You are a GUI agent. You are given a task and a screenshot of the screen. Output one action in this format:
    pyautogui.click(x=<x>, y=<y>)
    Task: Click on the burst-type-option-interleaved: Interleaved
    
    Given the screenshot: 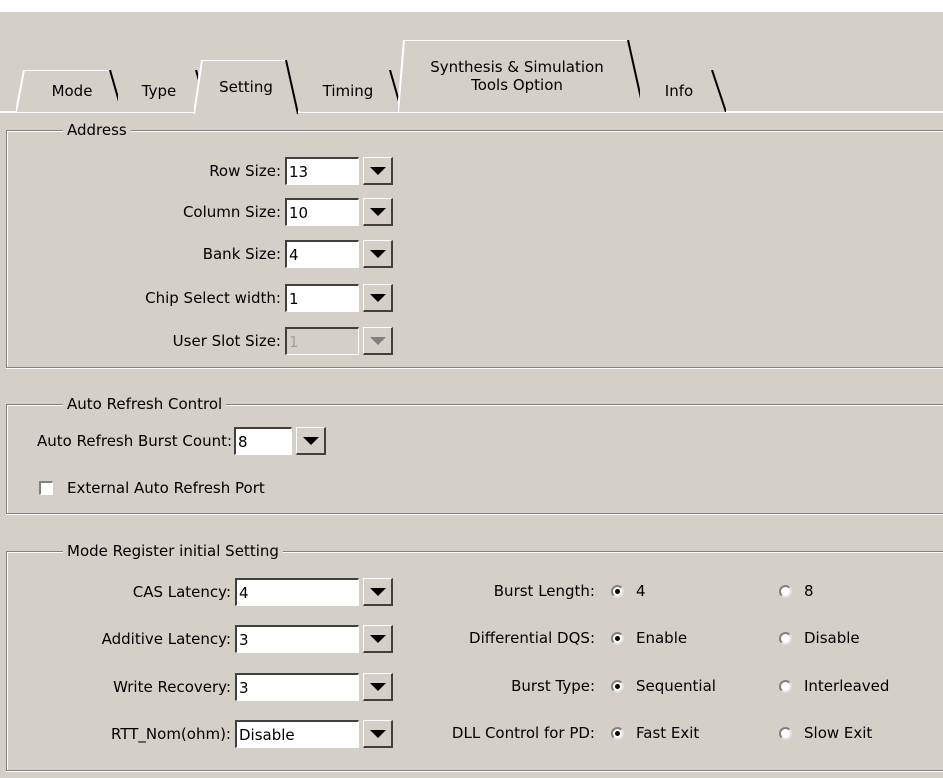 What is the action you would take?
    pyautogui.click(x=834, y=686)
    